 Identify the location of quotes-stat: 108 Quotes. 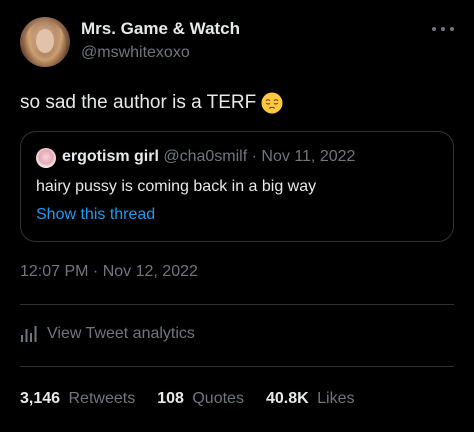
(200, 399).